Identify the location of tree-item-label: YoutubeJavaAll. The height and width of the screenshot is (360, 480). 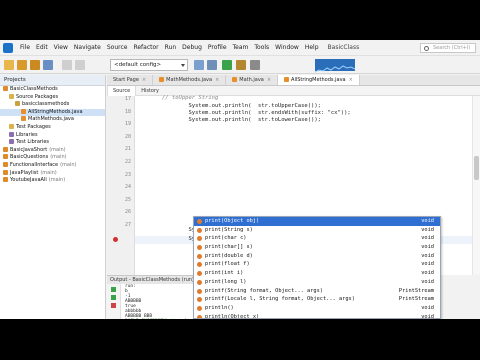
(28, 180).